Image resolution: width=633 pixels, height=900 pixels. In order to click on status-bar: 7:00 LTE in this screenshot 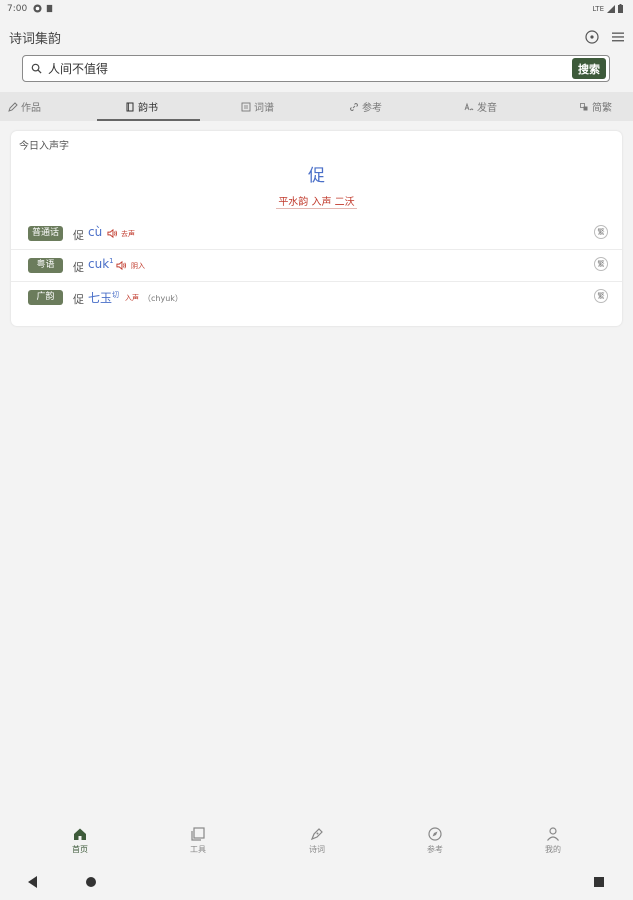, I will do `click(316, 10)`.